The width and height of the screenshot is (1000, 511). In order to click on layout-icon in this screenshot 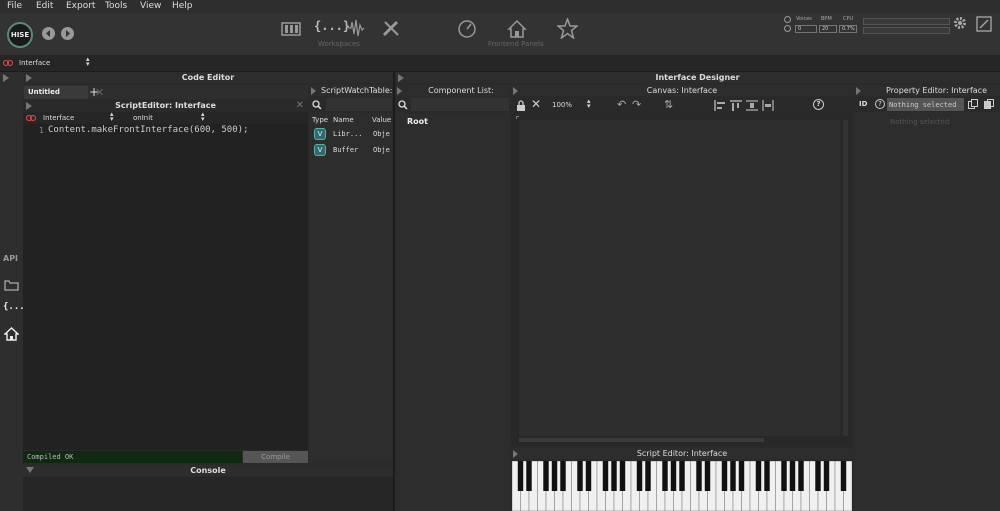, I will do `click(291, 29)`.